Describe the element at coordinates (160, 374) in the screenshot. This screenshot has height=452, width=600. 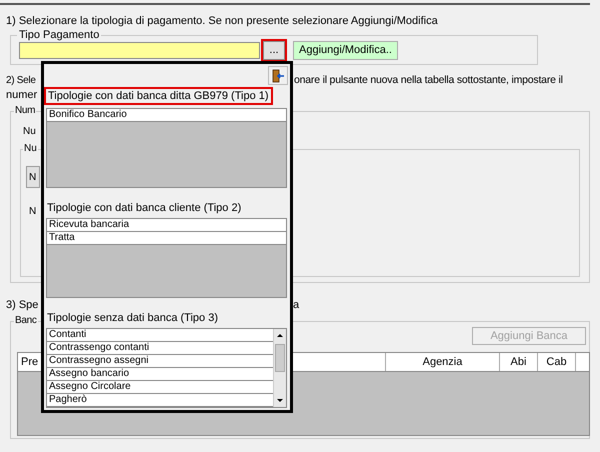
I see `list-item: Assegno bancario` at that location.